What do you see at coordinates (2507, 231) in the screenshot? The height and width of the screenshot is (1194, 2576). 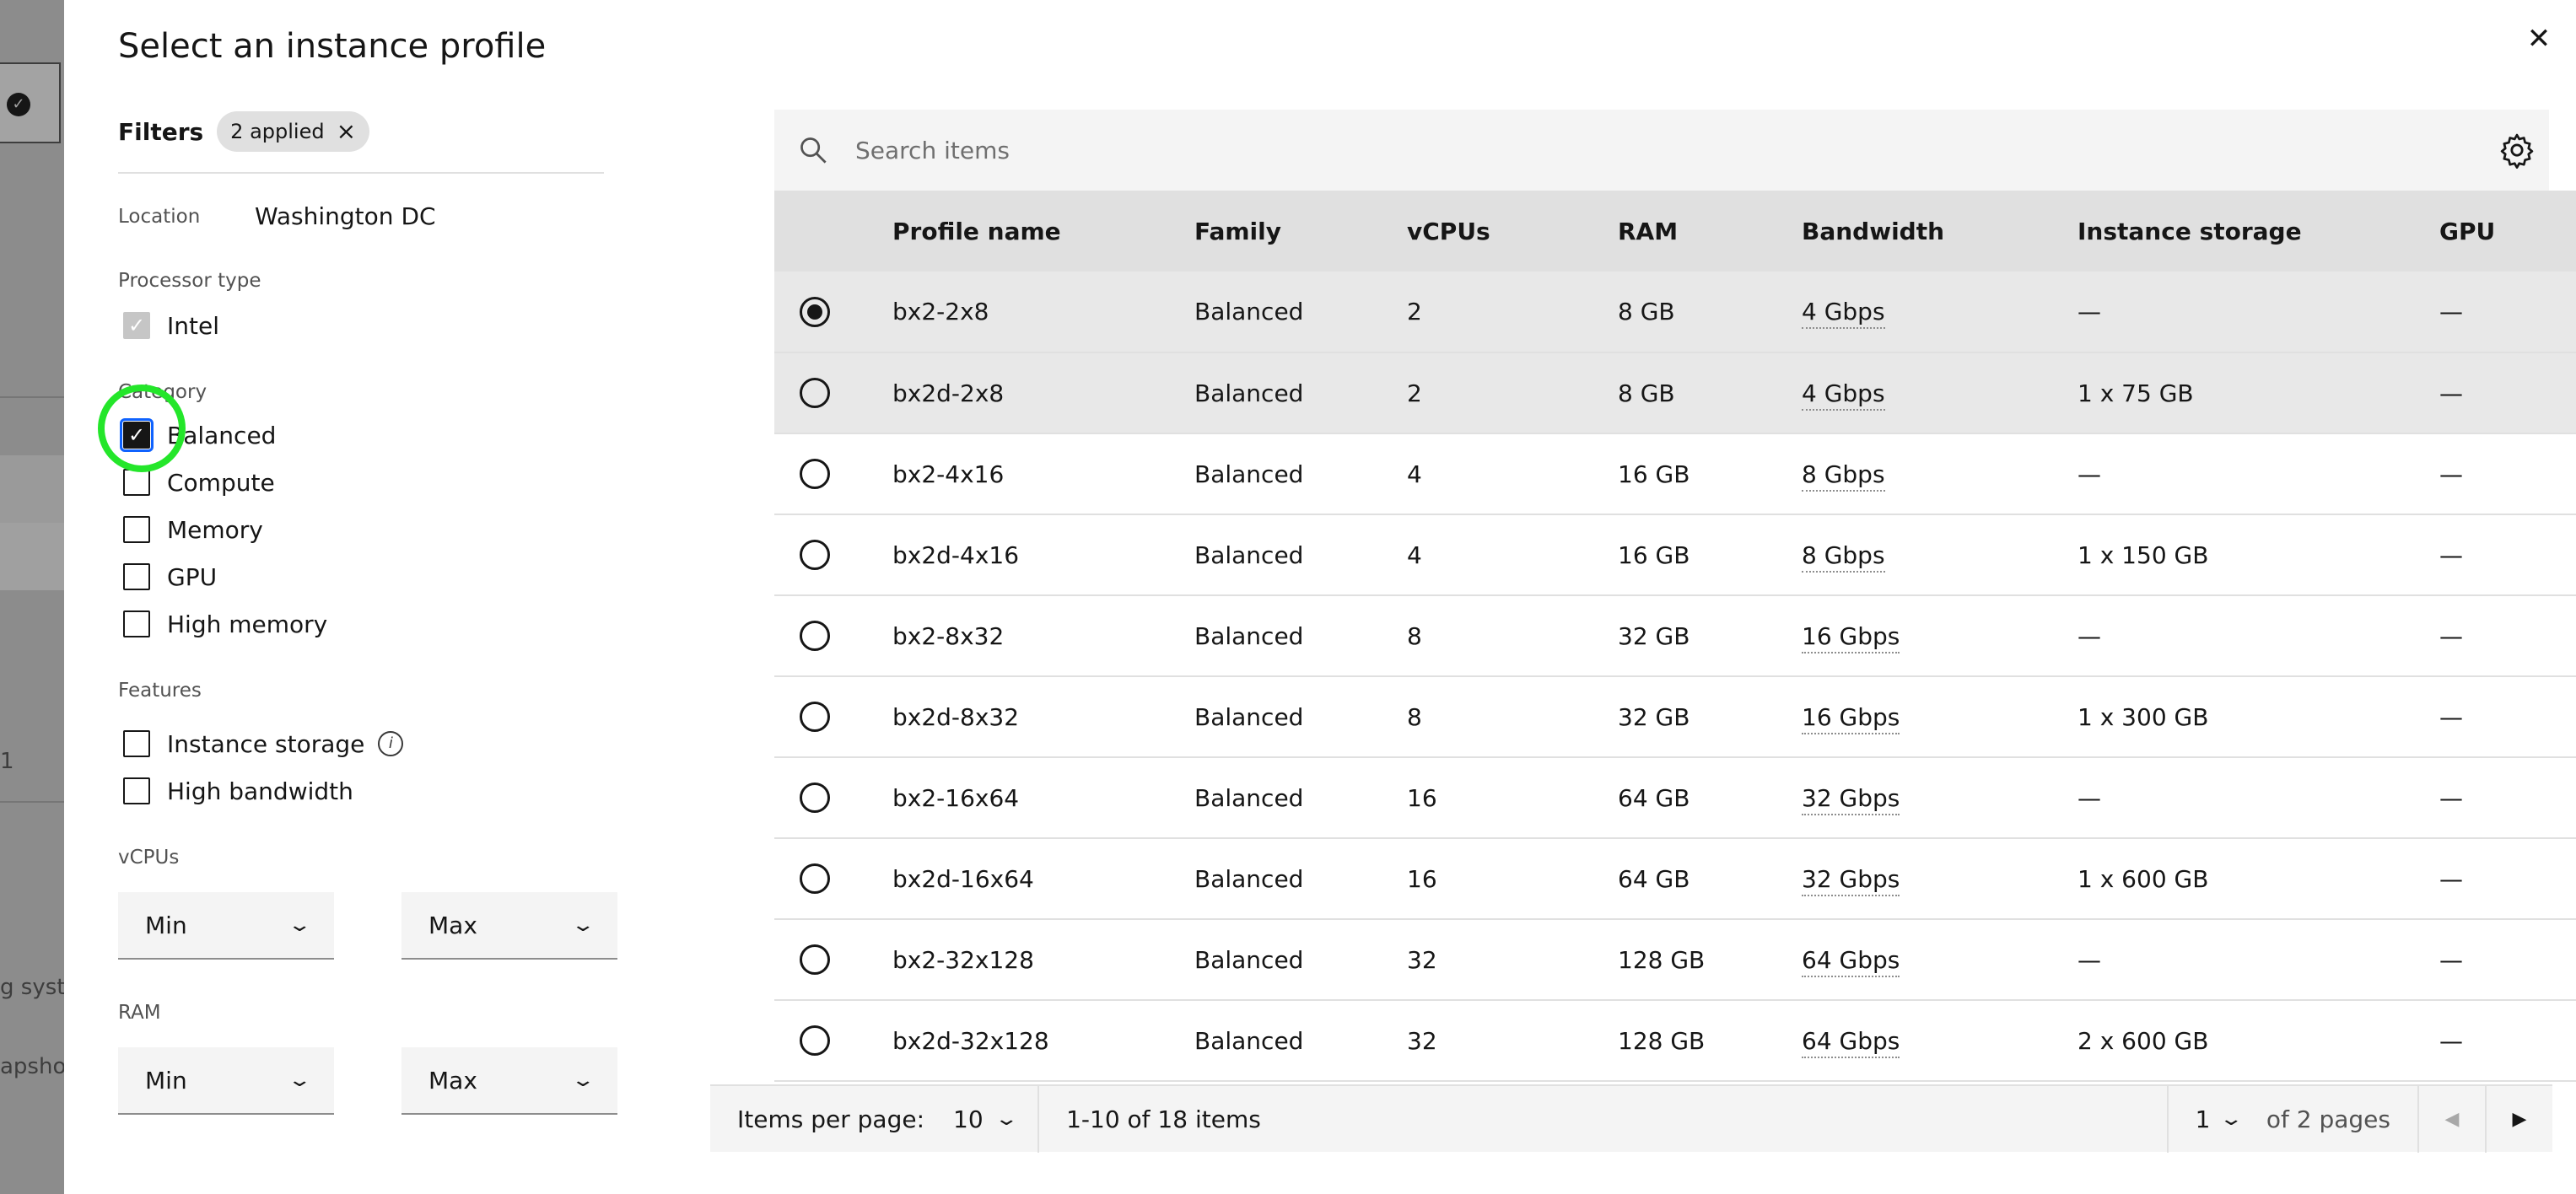 I see `column-header-gpu: GPU` at bounding box center [2507, 231].